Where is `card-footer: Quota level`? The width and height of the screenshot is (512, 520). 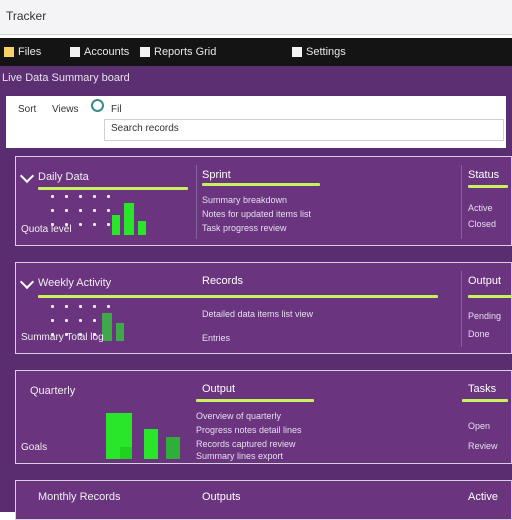
card-footer: Quota level is located at coordinates (46, 229).